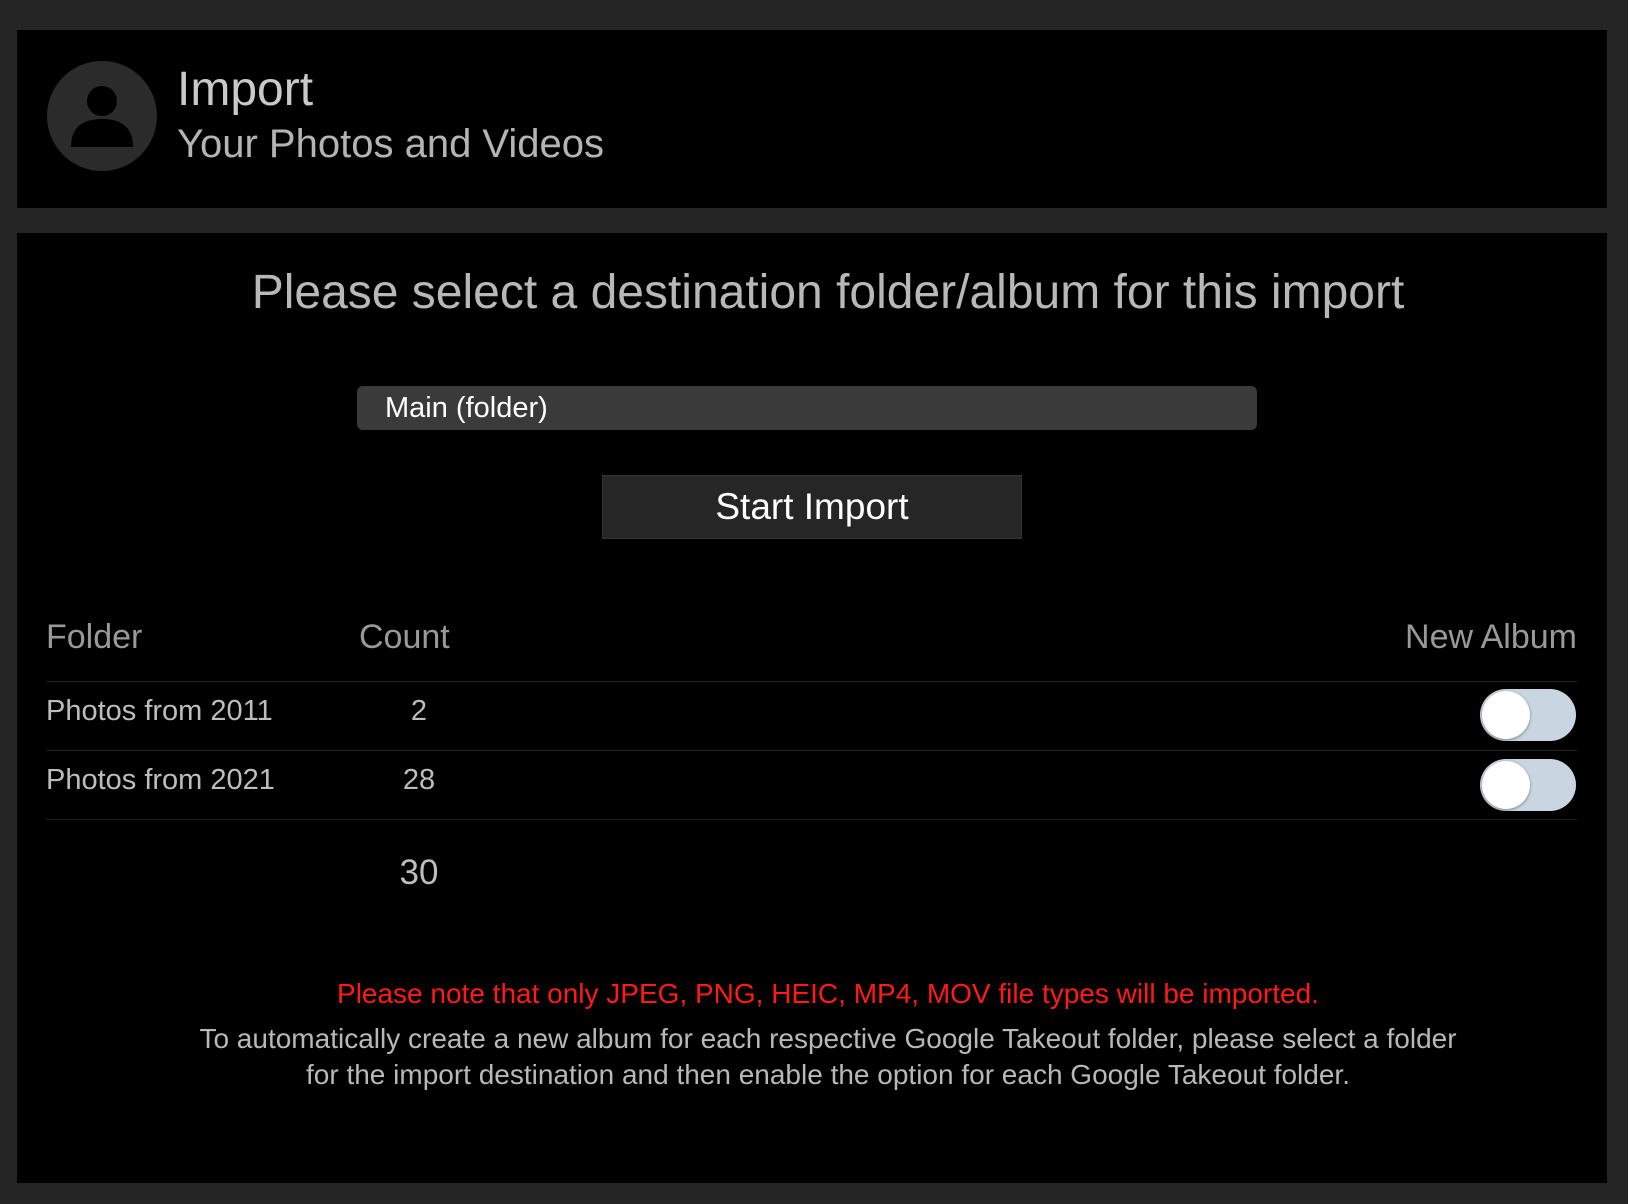 Image resolution: width=1628 pixels, height=1204 pixels. What do you see at coordinates (419, 872) in the screenshot?
I see `total-count: 30` at bounding box center [419, 872].